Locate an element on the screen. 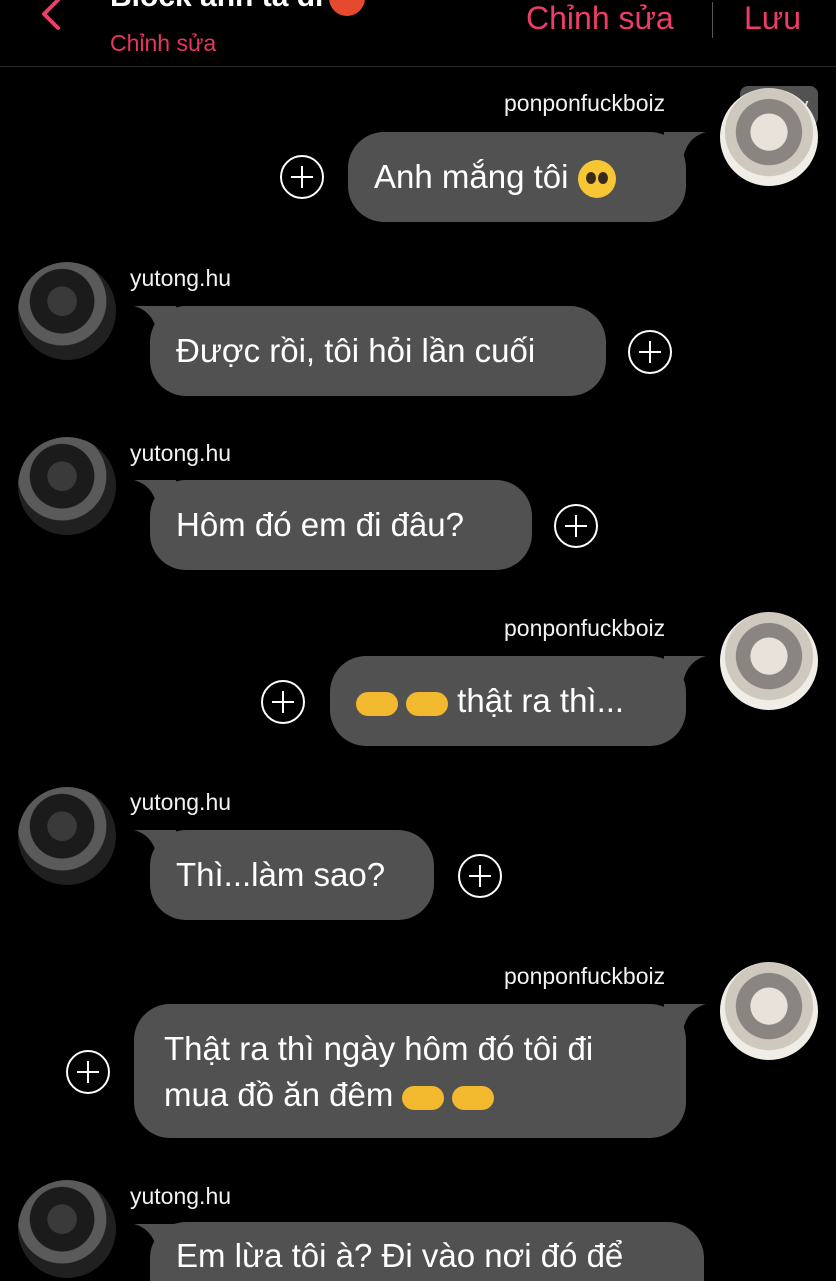 The image size is (836, 1281). back-chevron-icon is located at coordinates (51, 17).